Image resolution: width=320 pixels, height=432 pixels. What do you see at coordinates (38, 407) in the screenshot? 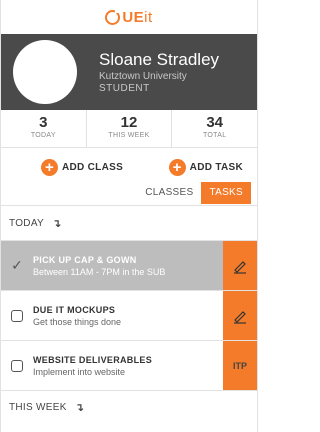
I see `section-title: THIS WEEK` at bounding box center [38, 407].